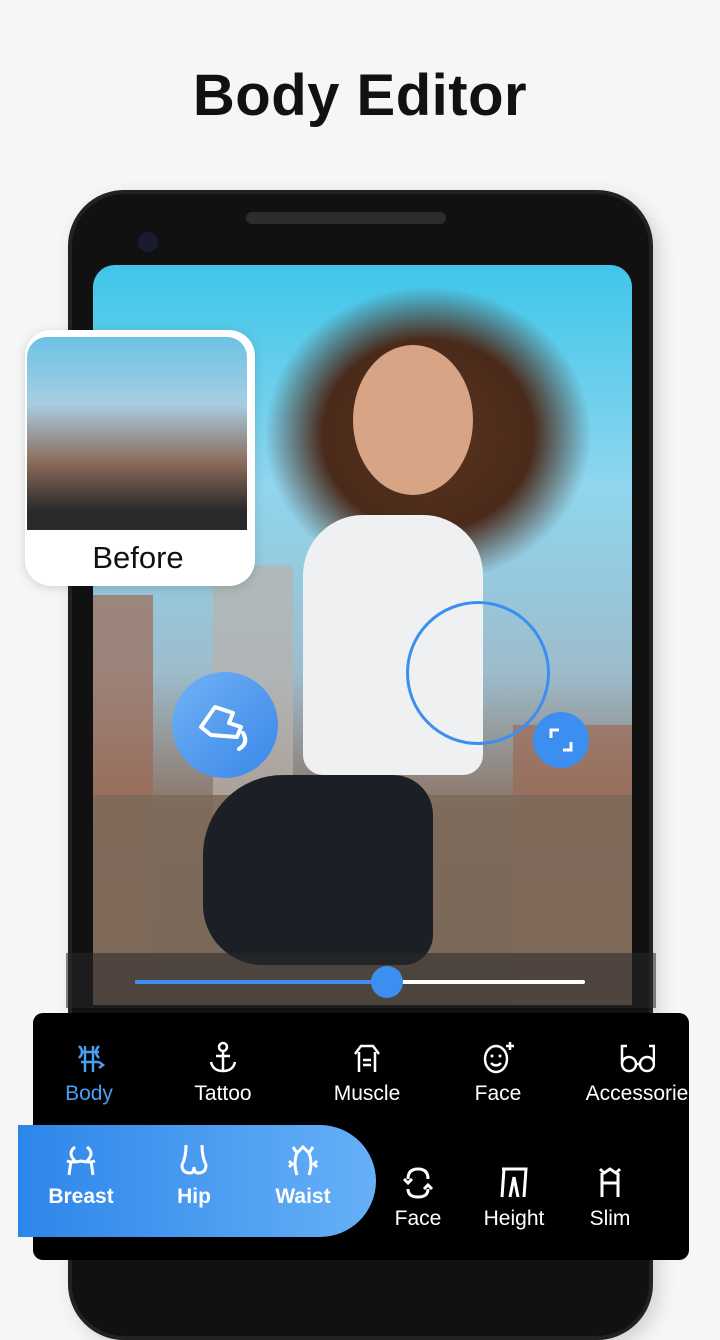 This screenshot has width=720, height=1340. What do you see at coordinates (610, 1182) in the screenshot?
I see `slim-icon` at bounding box center [610, 1182].